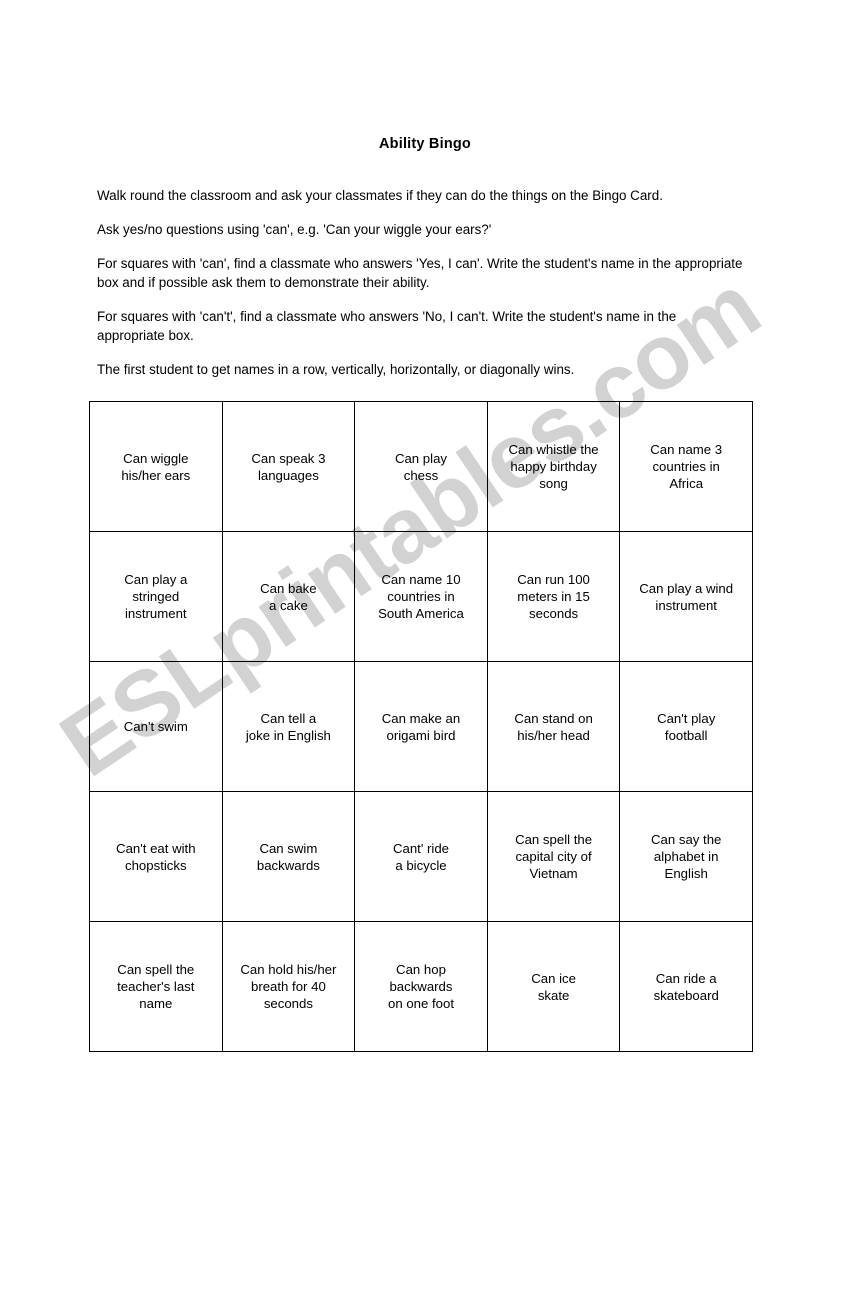 This screenshot has width=850, height=1300. I want to click on bingo-cell-line: Can hop, so click(421, 969).